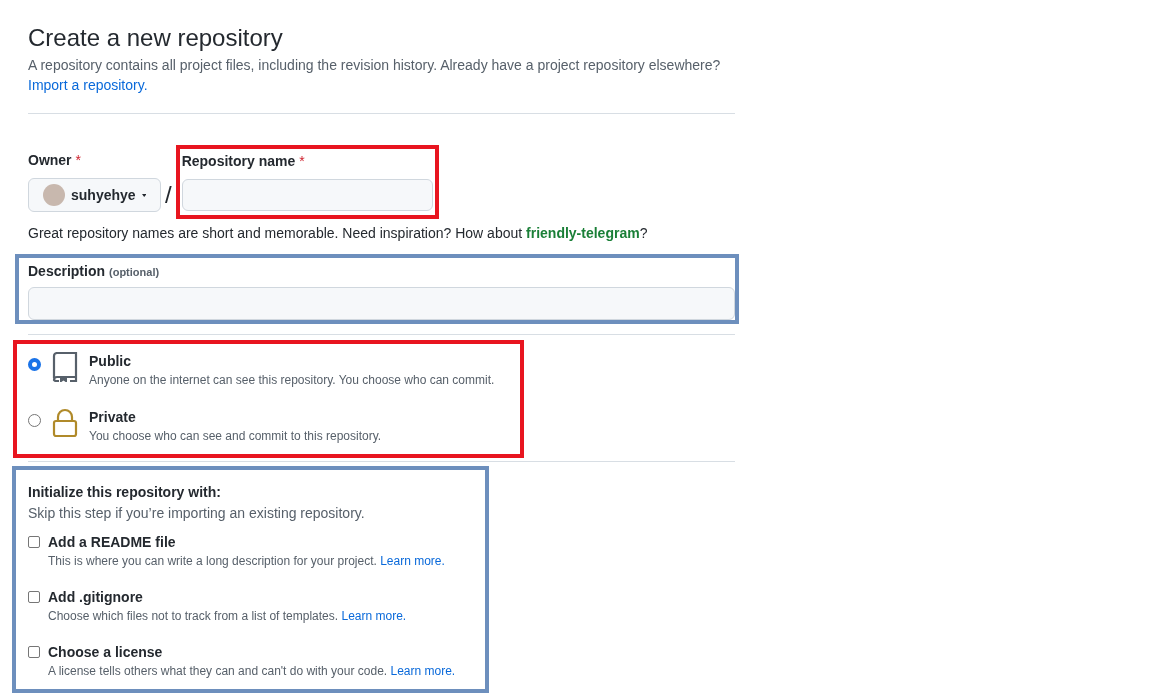 The height and width of the screenshot is (698, 1152). Describe the element at coordinates (375, 65) in the screenshot. I see `intro-text: A repository contains all project files, including the revision history. Already have a project repository elsewhere?` at that location.